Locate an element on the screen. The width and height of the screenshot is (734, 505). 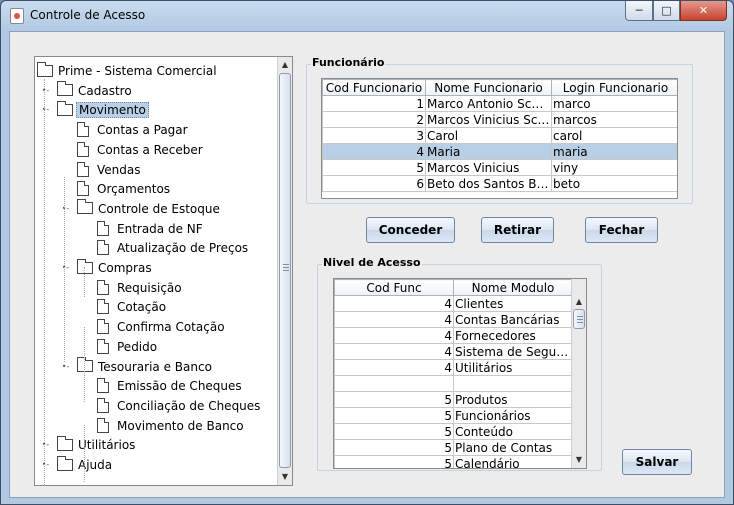
table-row: 6 Beto dos Santos Brito beto is located at coordinates (499, 183).